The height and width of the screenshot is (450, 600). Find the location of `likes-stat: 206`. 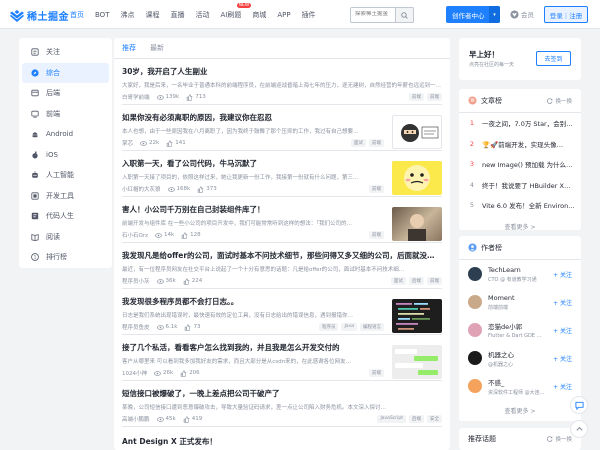

likes-stat: 206 is located at coordinates (190, 373).